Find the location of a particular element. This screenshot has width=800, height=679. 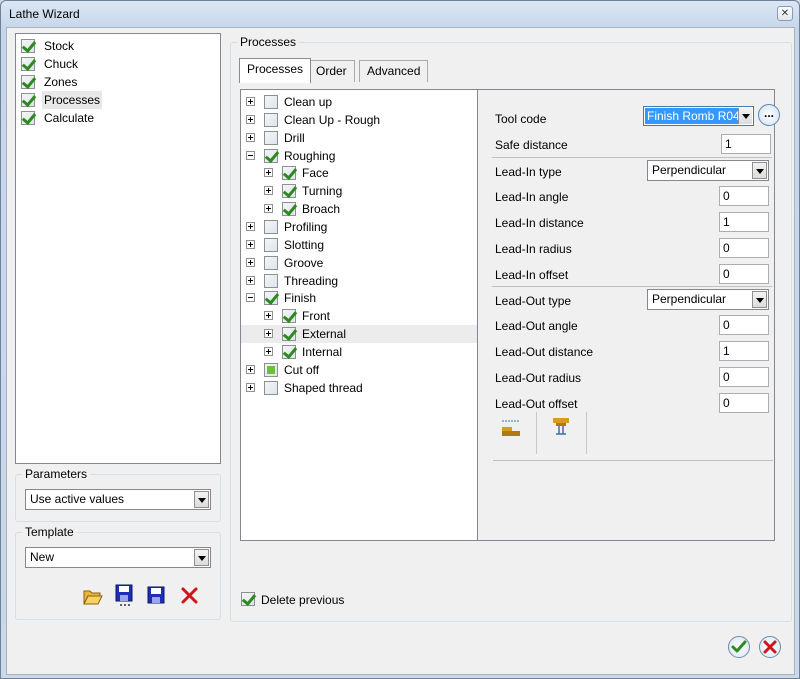

tree-item: External is located at coordinates (359, 334).